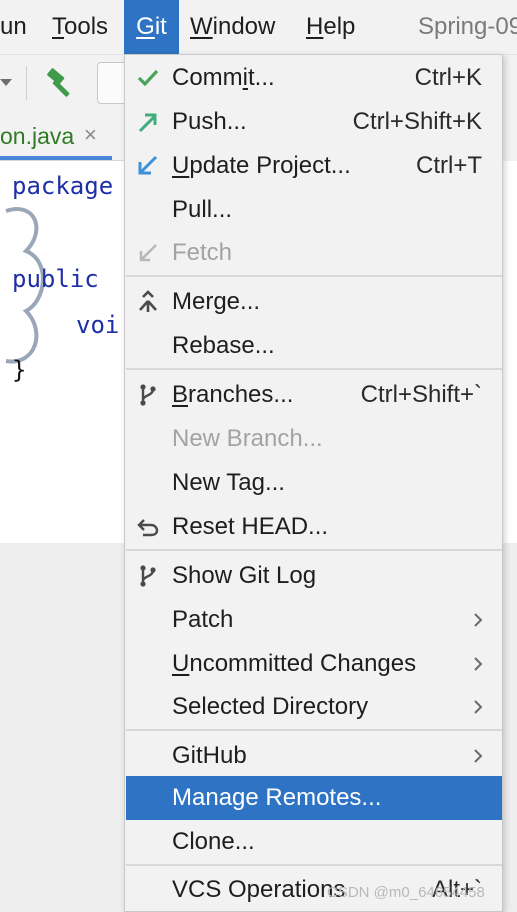  Describe the element at coordinates (314, 664) in the screenshot. I see `menu-item-uncommitted-changes: Uncommitted Changes` at that location.